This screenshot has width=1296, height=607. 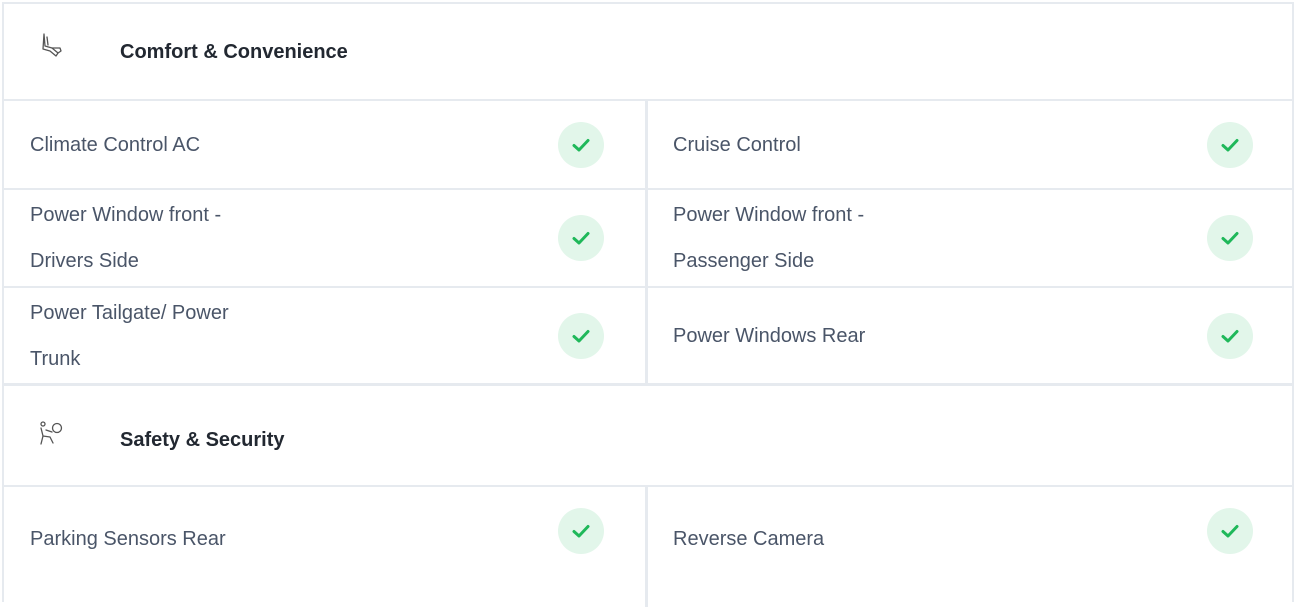 I want to click on feature-cell: Power Windows Rear, so click(x=970, y=335).